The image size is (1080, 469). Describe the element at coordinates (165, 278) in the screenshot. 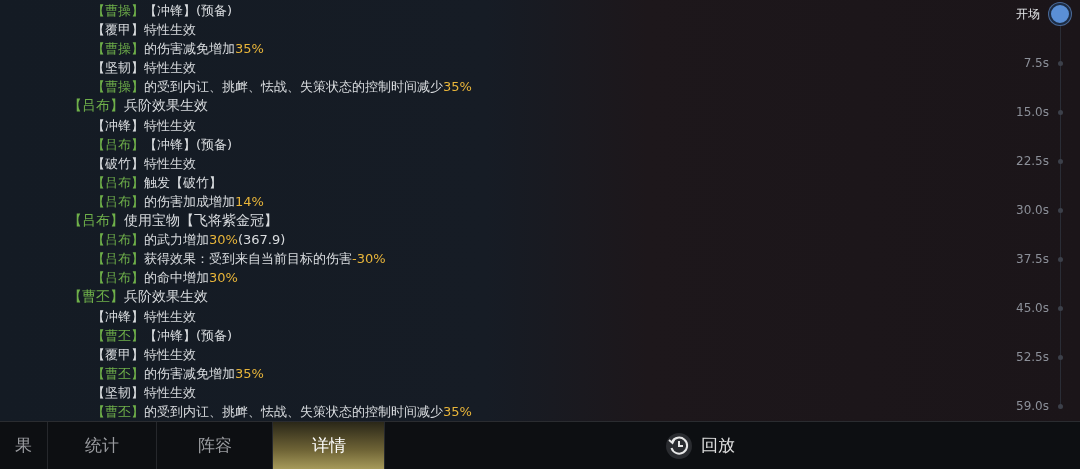

I see `log-line: 【吕布】的命中增加30%` at that location.